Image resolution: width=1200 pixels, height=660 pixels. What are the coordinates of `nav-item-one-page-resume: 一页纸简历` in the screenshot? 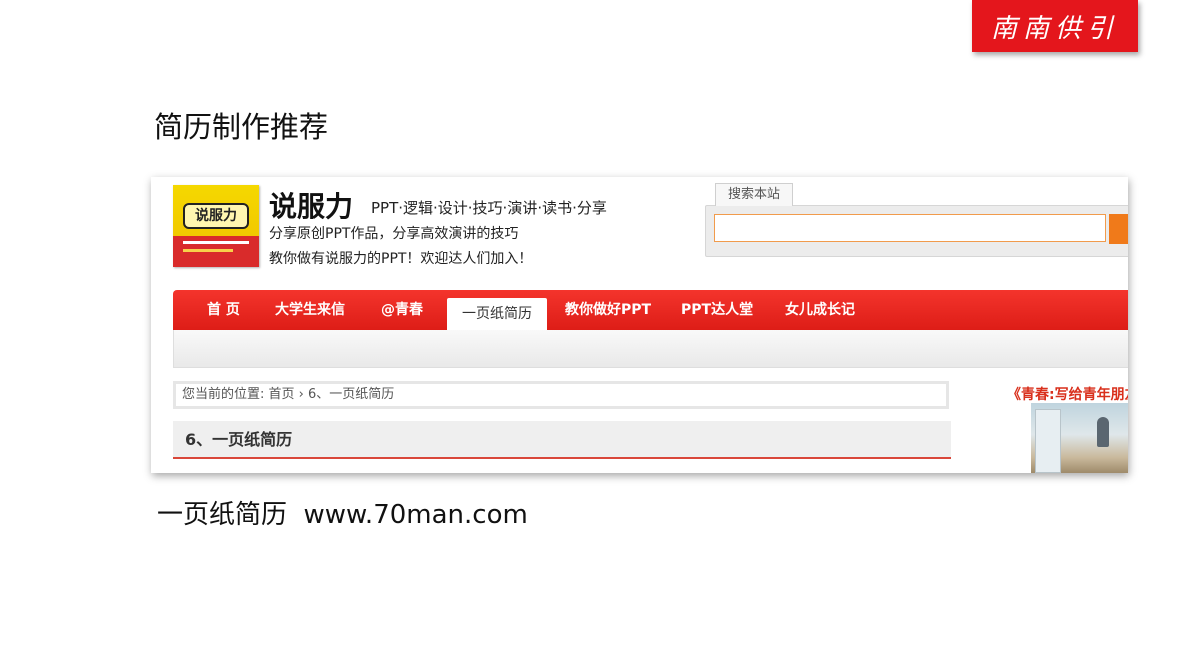 It's located at (497, 314).